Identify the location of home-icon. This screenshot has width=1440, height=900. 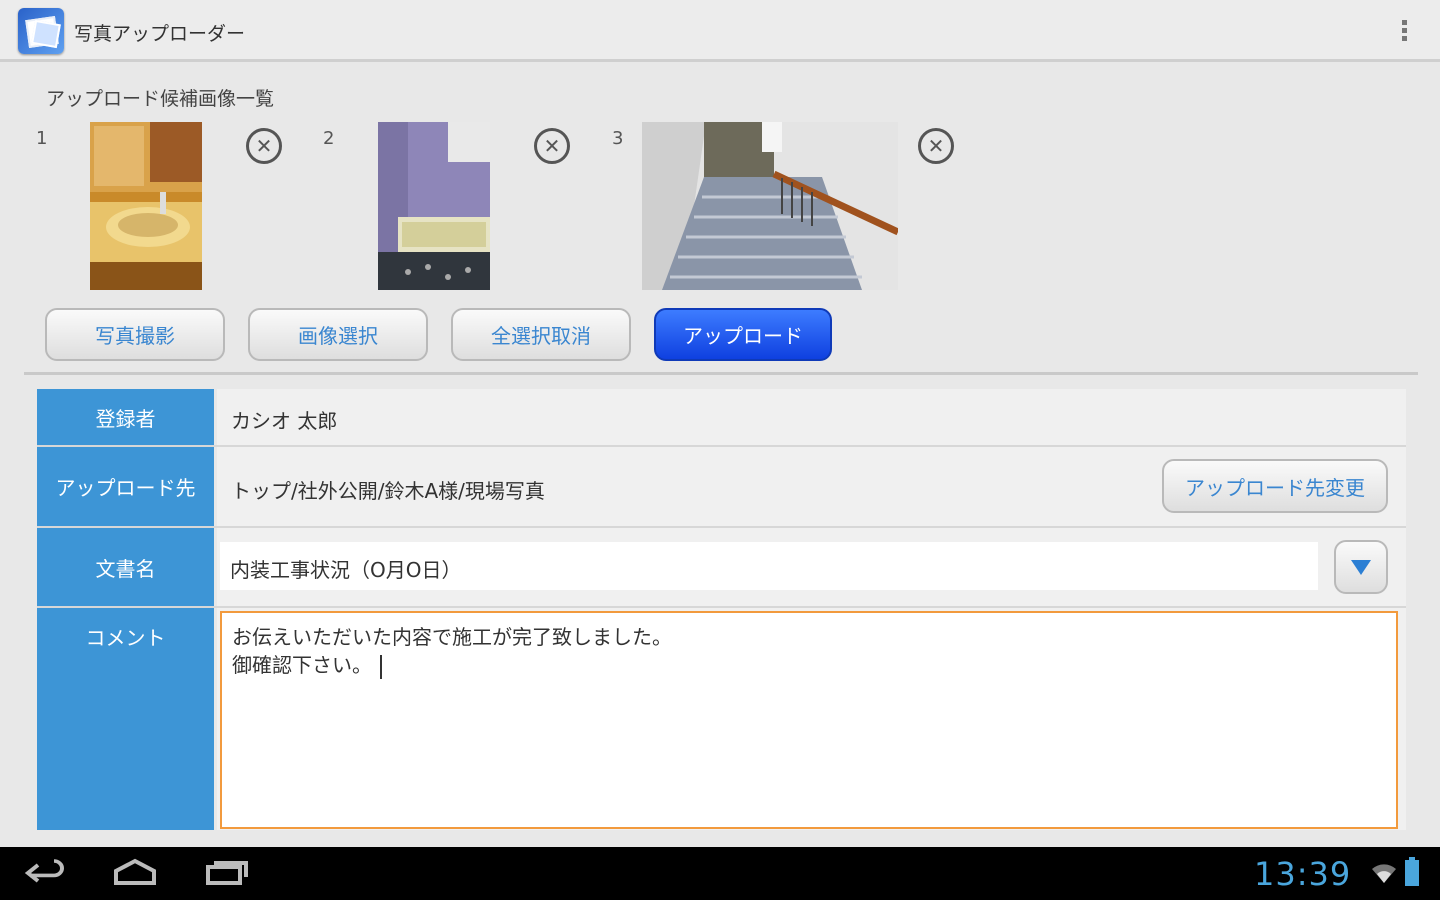
(135, 872).